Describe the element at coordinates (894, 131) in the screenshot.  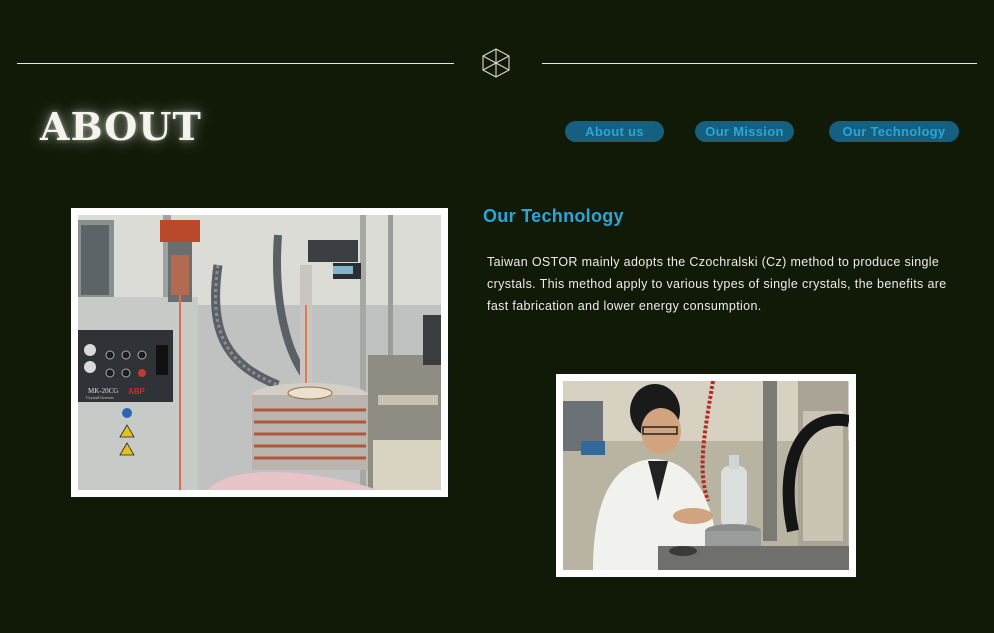
I see `nav-our-technology-button: Our Technology` at that location.